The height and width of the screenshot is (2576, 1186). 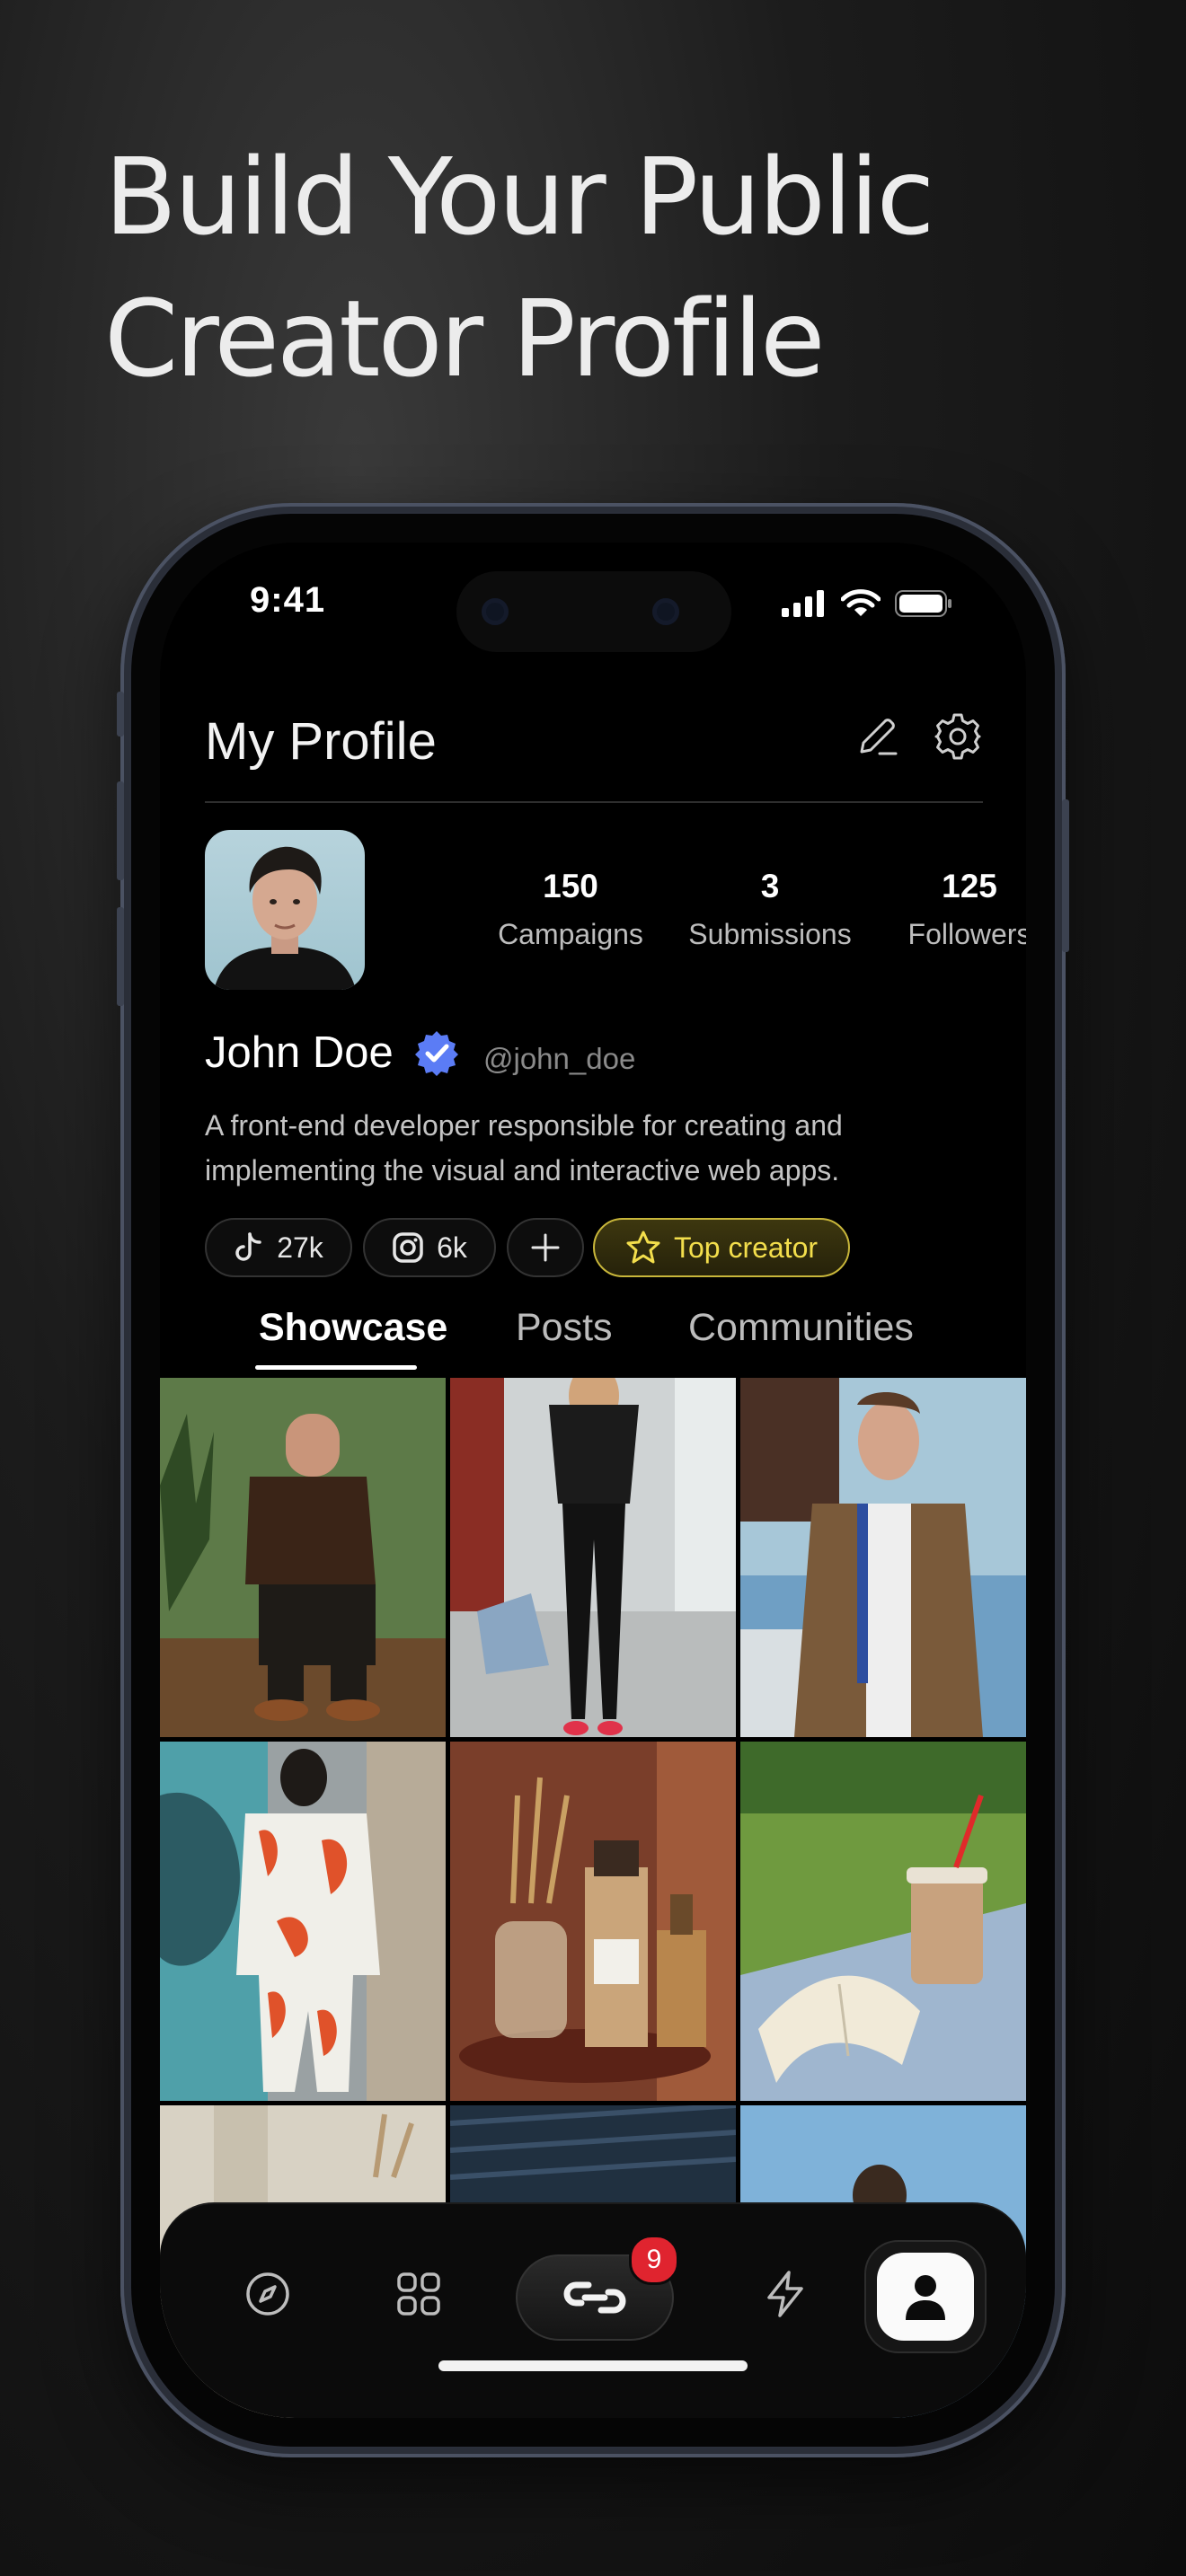 I want to click on tab-posts: Posts, so click(x=564, y=1328).